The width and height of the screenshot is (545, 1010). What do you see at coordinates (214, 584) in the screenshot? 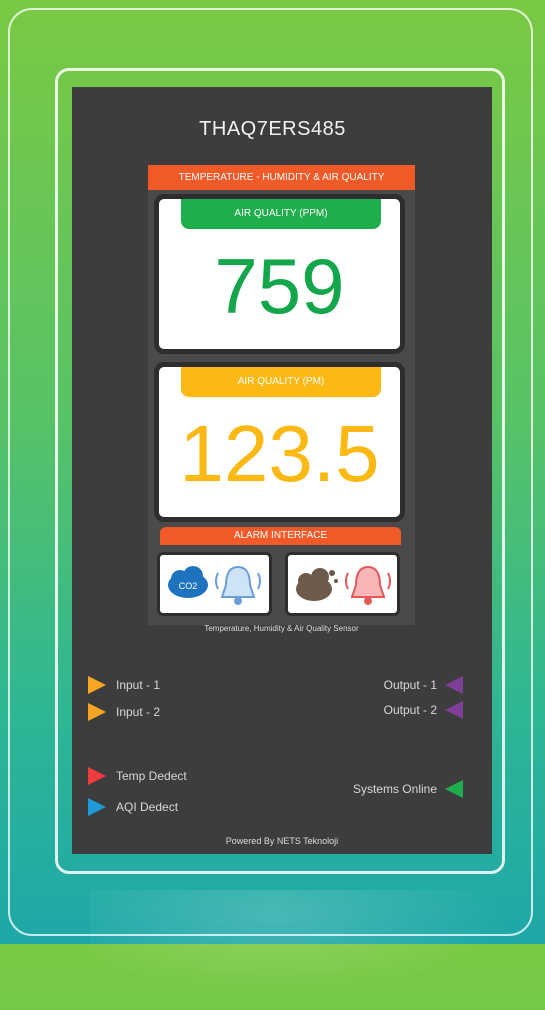
I see `alarm-co2-cell: CO2` at bounding box center [214, 584].